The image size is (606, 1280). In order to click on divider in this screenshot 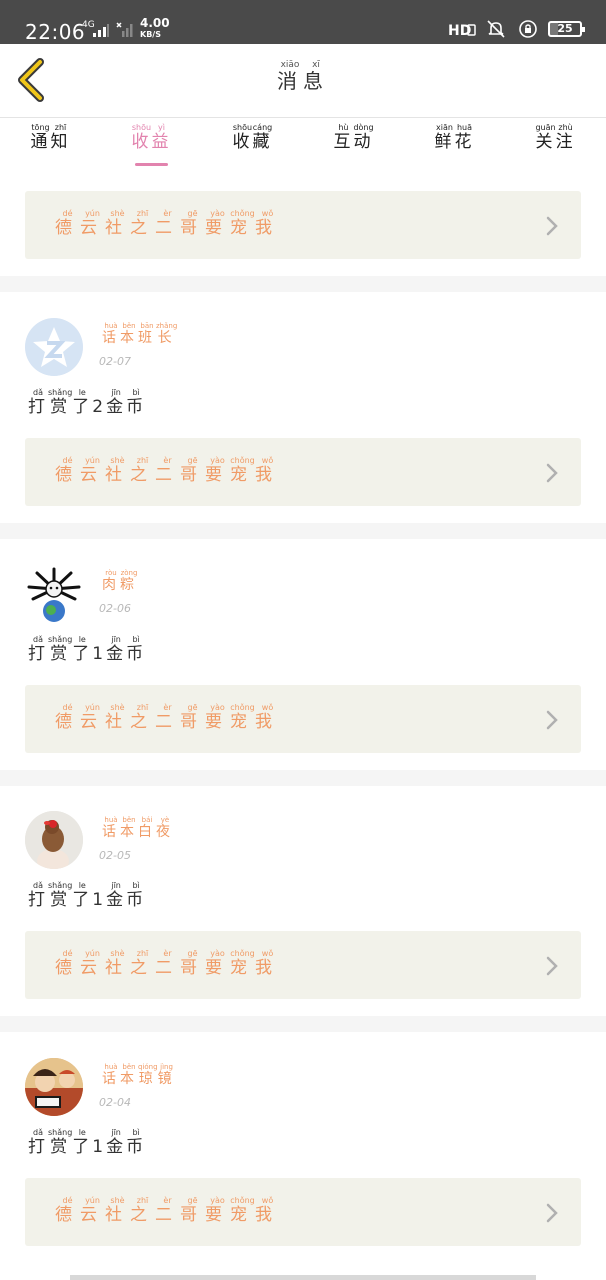, I will do `click(303, 1024)`.